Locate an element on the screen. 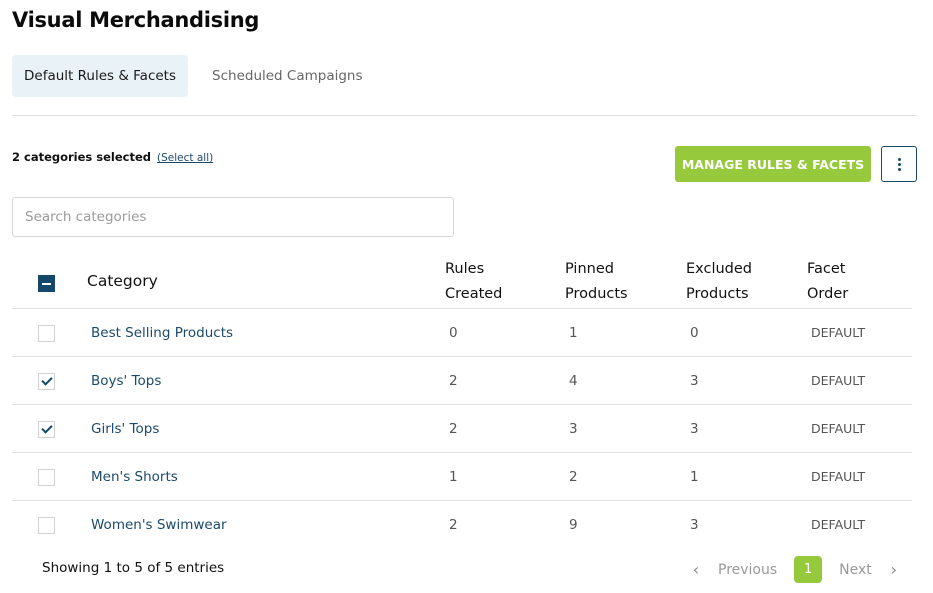 Image resolution: width=933 pixels, height=593 pixels. column-header-rules-created: Rules Created is located at coordinates (473, 282).